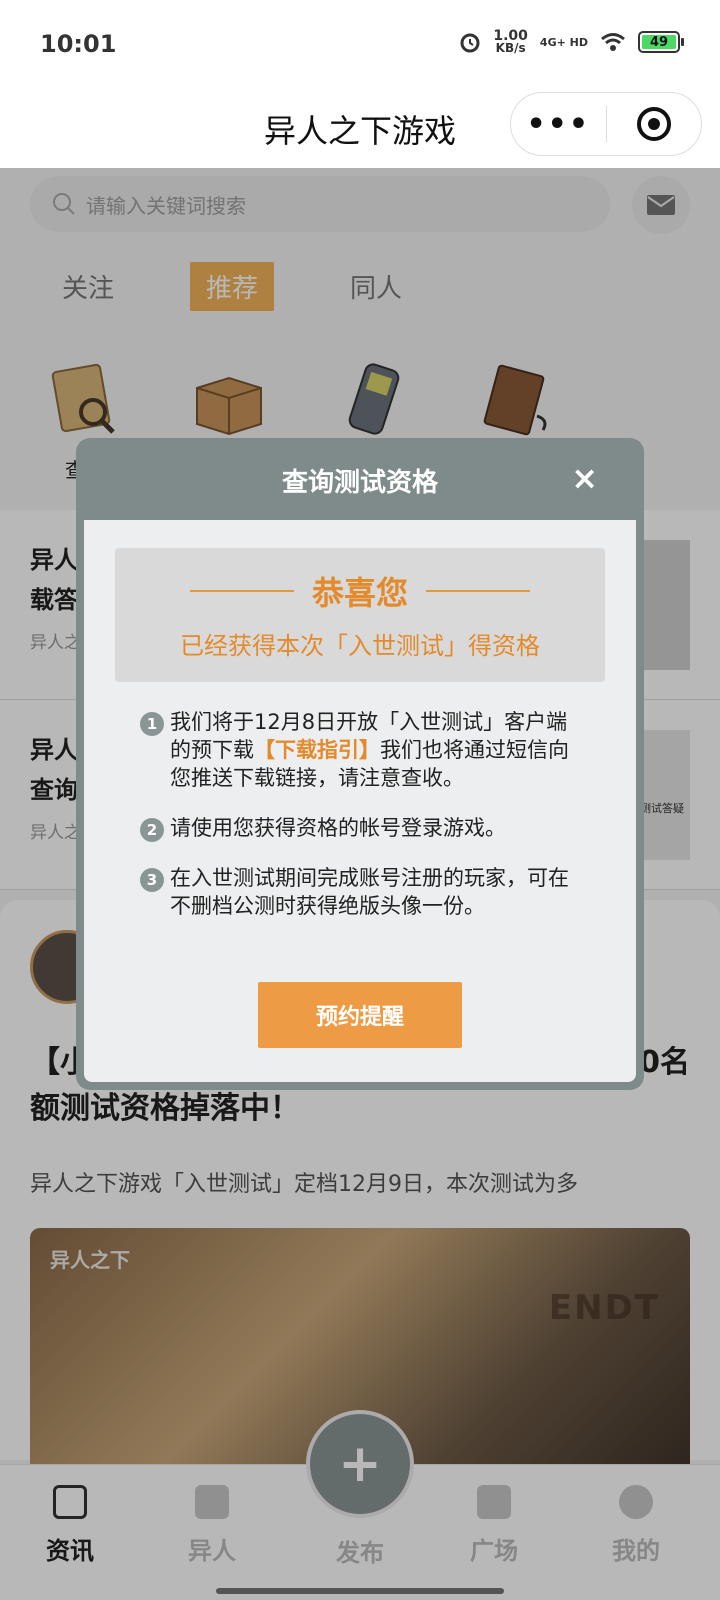 This screenshot has height=1600, width=720. I want to click on congrats-subtitle: 已经获得本次「入世测试」得资格, so click(360, 646).